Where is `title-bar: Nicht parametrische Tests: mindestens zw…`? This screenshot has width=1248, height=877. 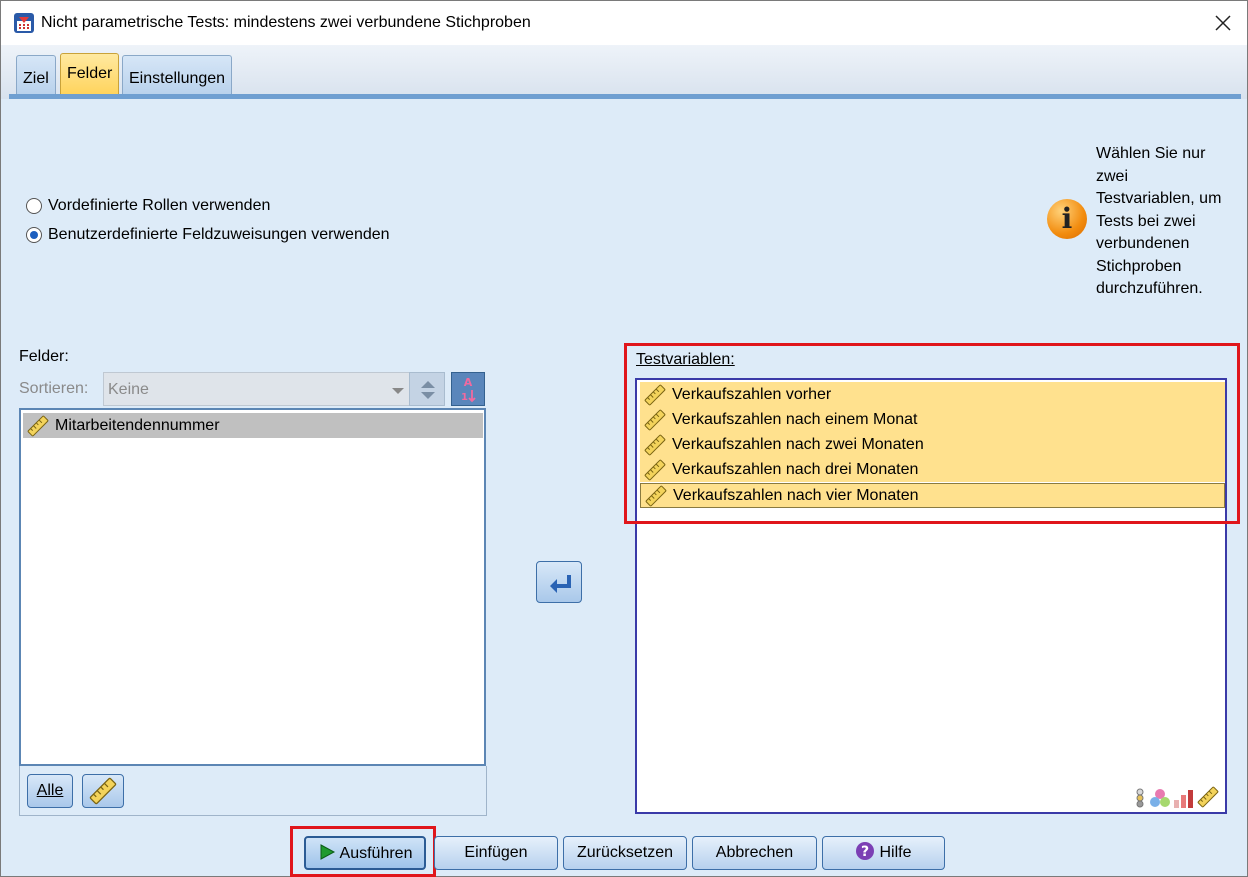
title-bar: Nicht parametrische Tests: mindestens zw… is located at coordinates (624, 23).